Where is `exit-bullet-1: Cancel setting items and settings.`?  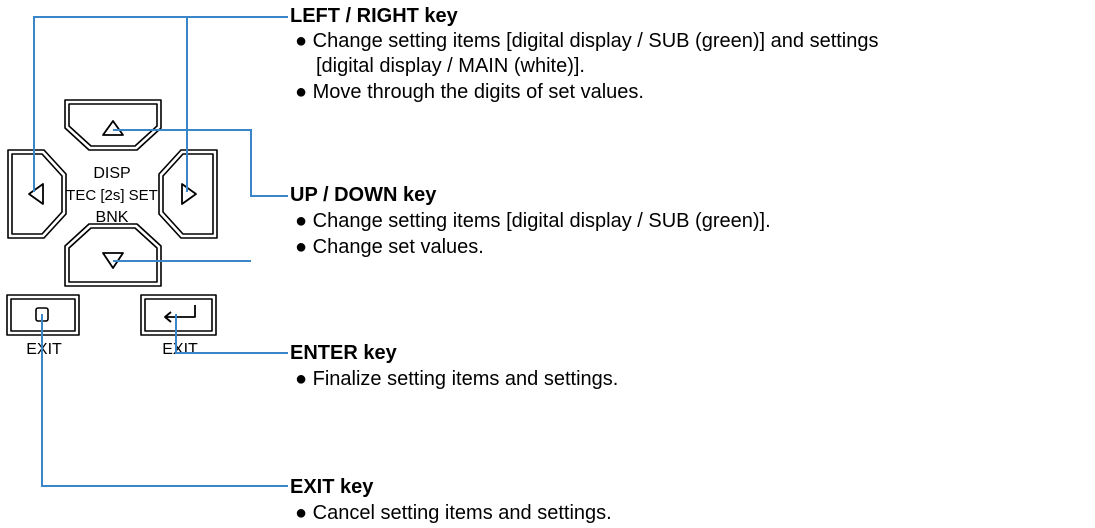
exit-bullet-1: Cancel setting items and settings. is located at coordinates (453, 513).